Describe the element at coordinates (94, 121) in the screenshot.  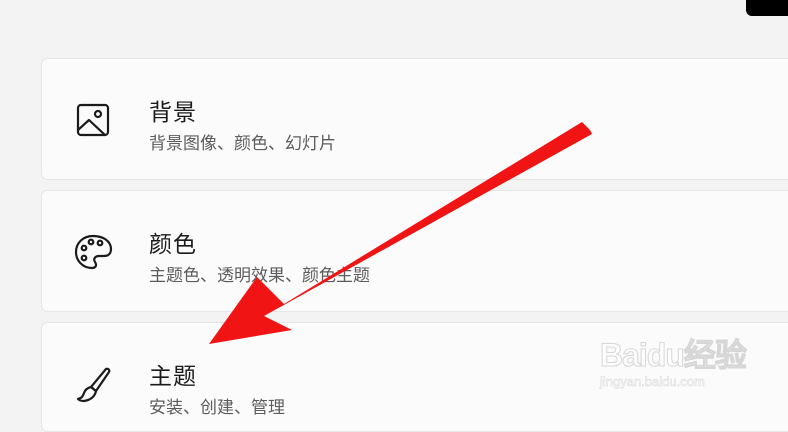
I see `image-icon` at that location.